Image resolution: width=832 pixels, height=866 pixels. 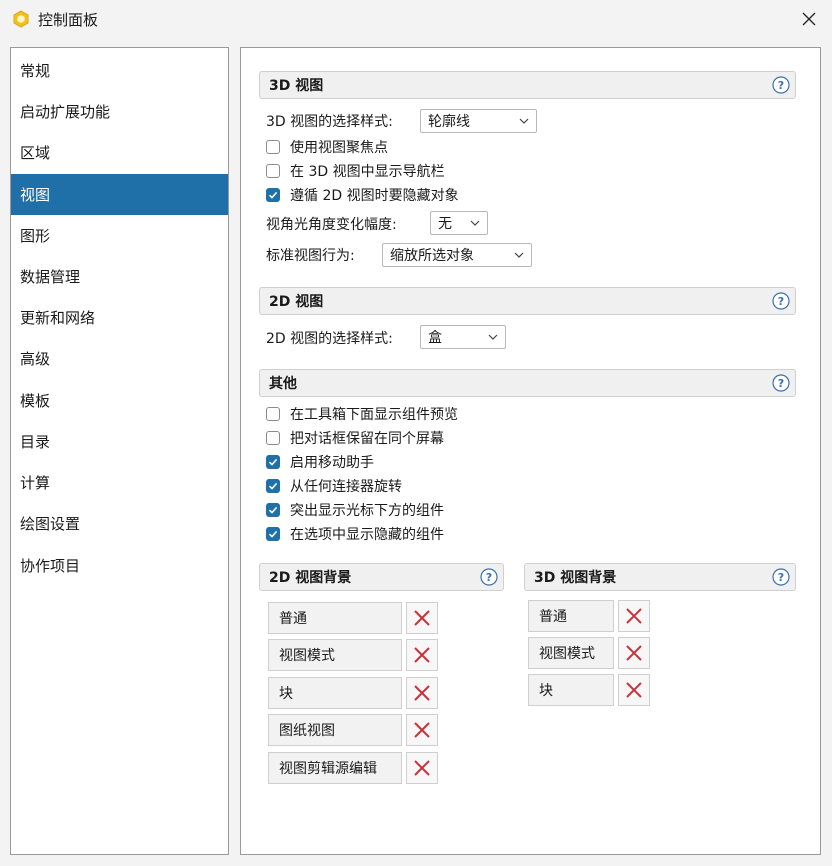 What do you see at coordinates (416, 19) in the screenshot?
I see `title-bar: 控制面板` at bounding box center [416, 19].